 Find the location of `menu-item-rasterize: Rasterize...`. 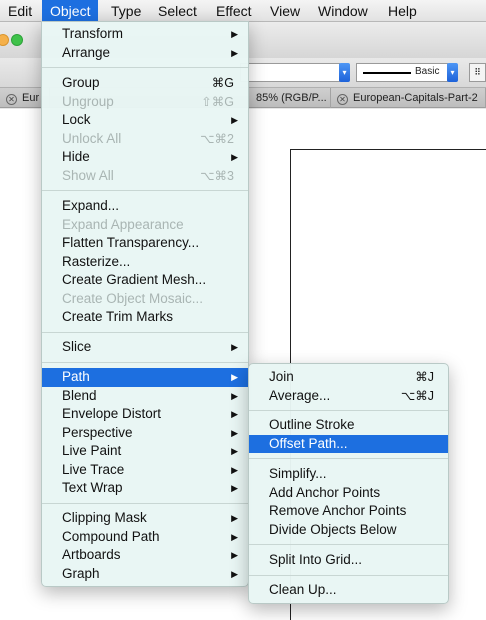

menu-item-rasterize: Rasterize... is located at coordinates (145, 262).